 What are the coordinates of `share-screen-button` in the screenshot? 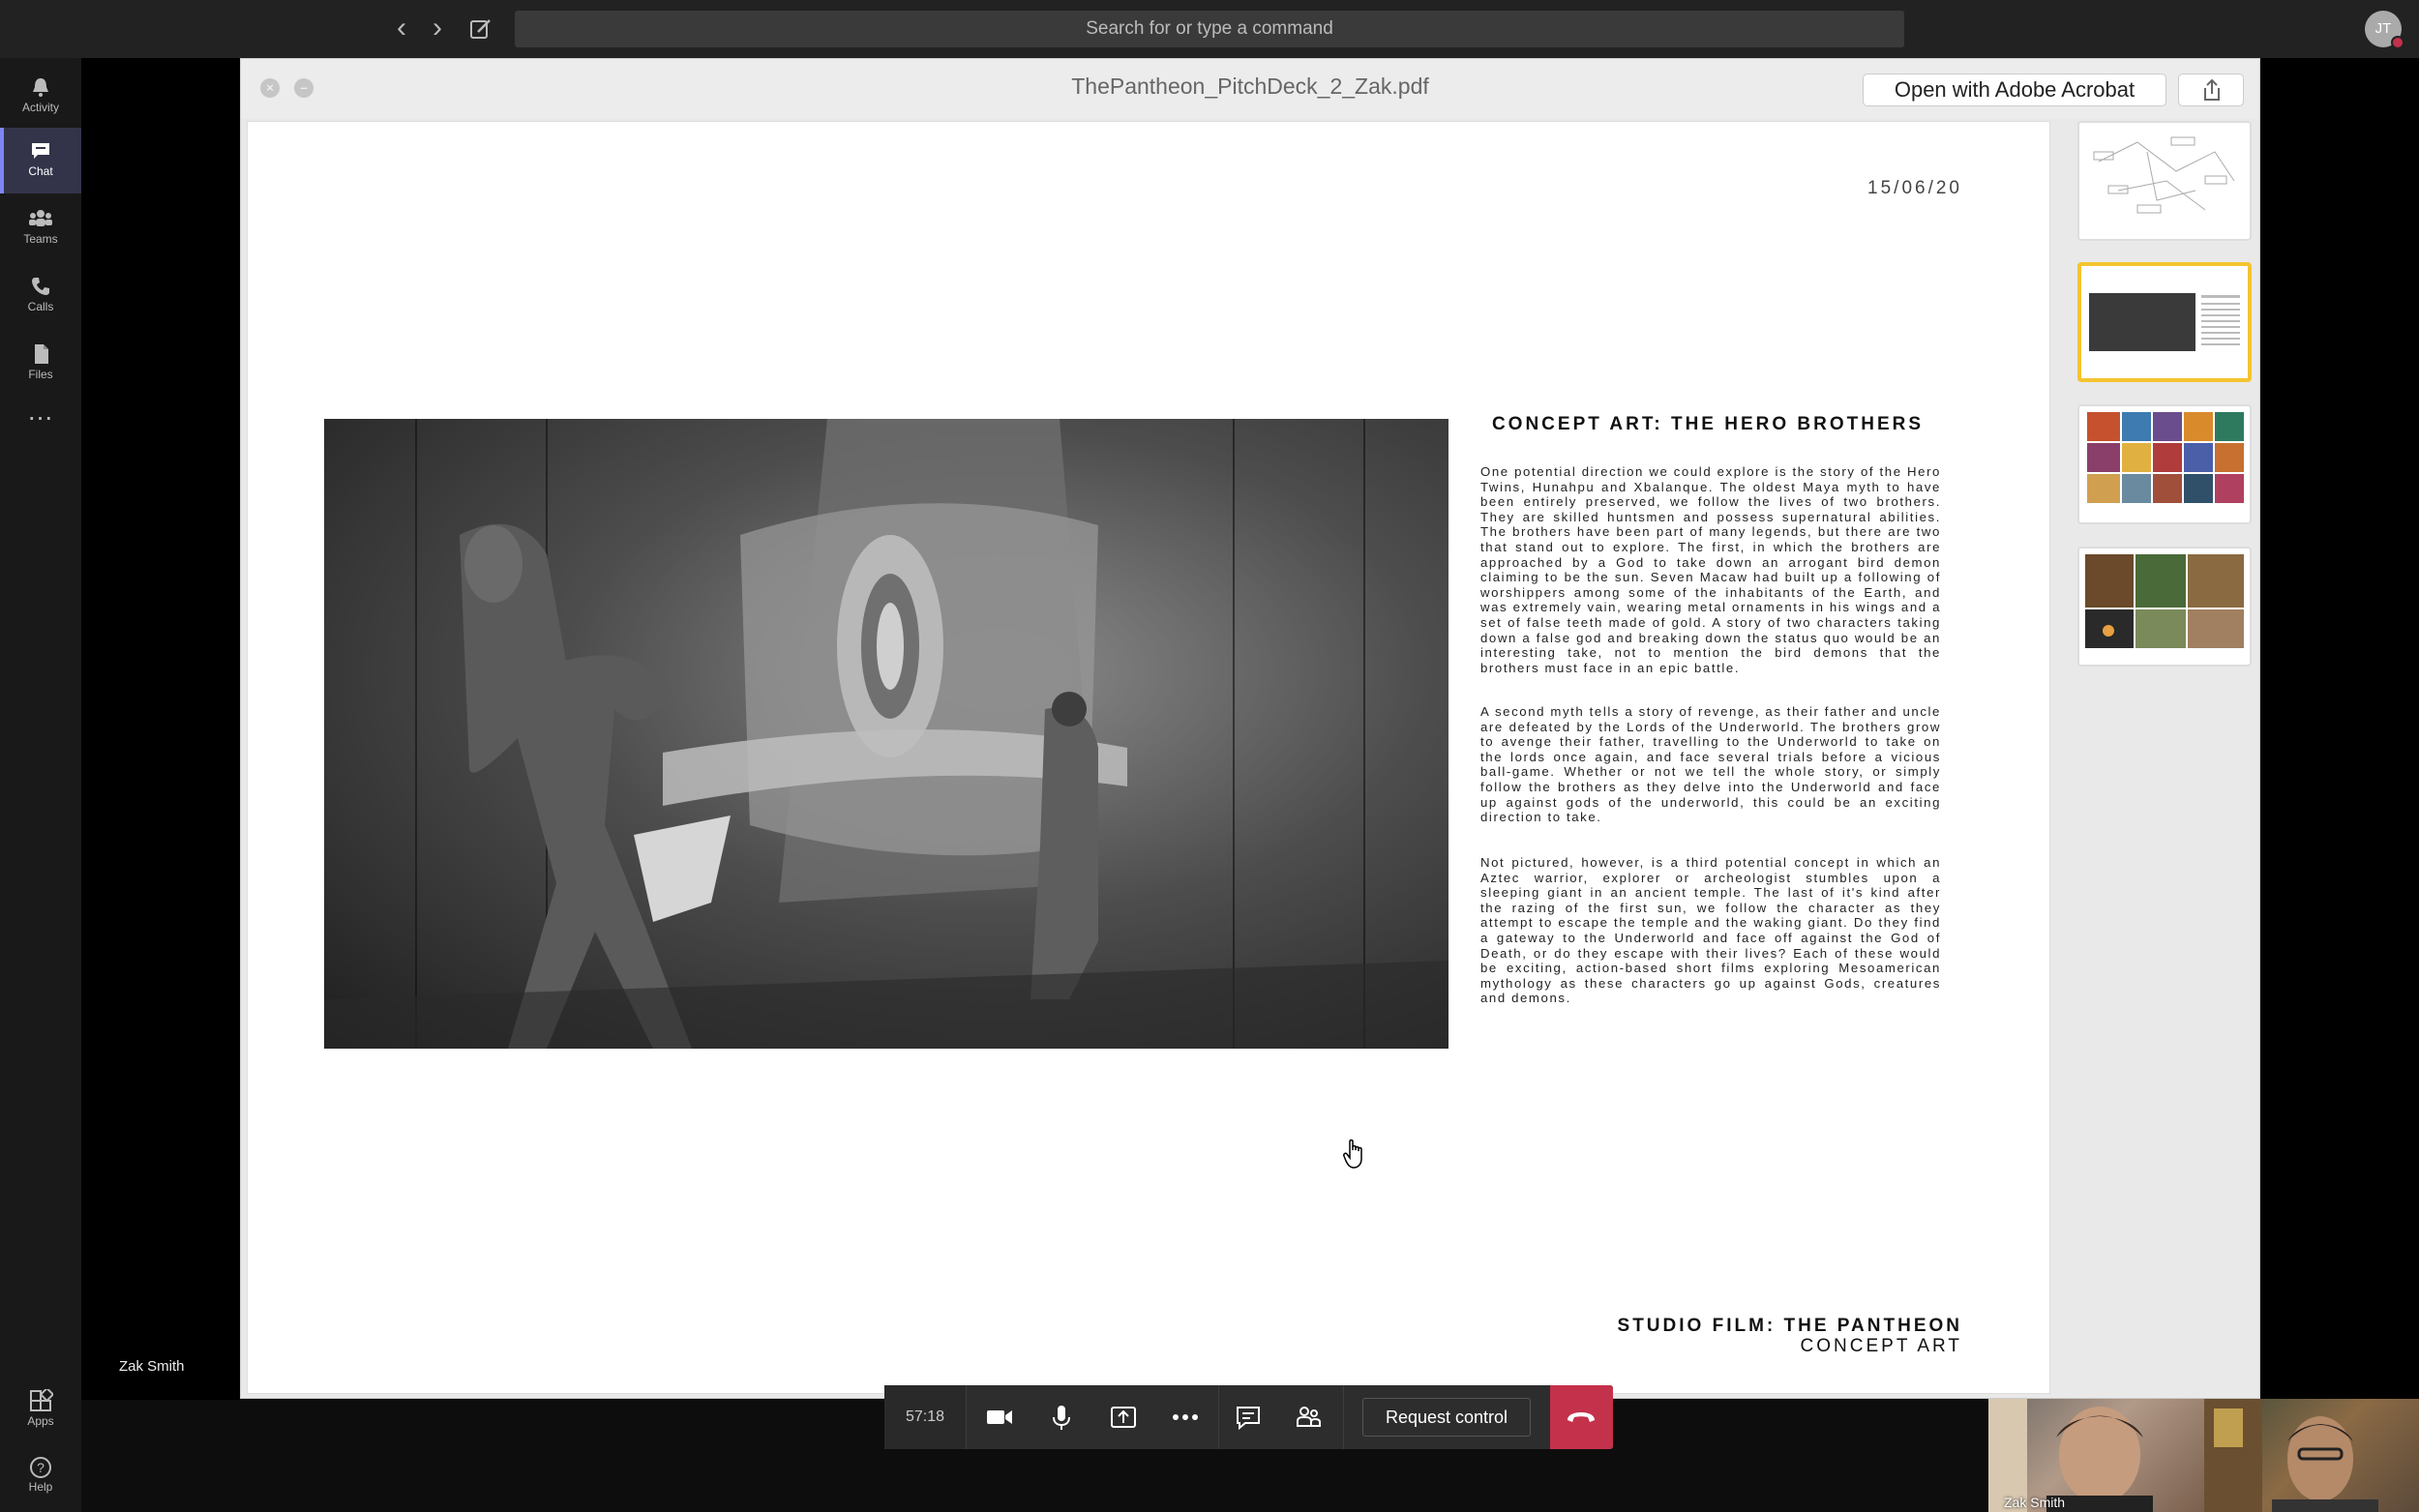 It's located at (1124, 1418).